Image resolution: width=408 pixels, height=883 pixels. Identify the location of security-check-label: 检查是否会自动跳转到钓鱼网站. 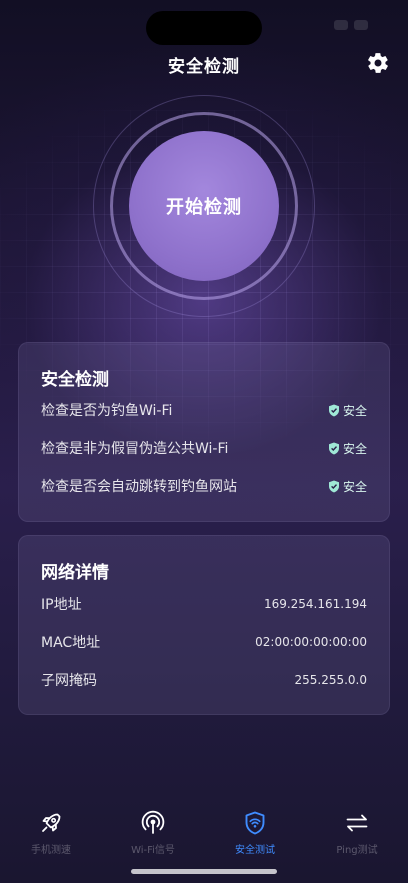
(139, 487).